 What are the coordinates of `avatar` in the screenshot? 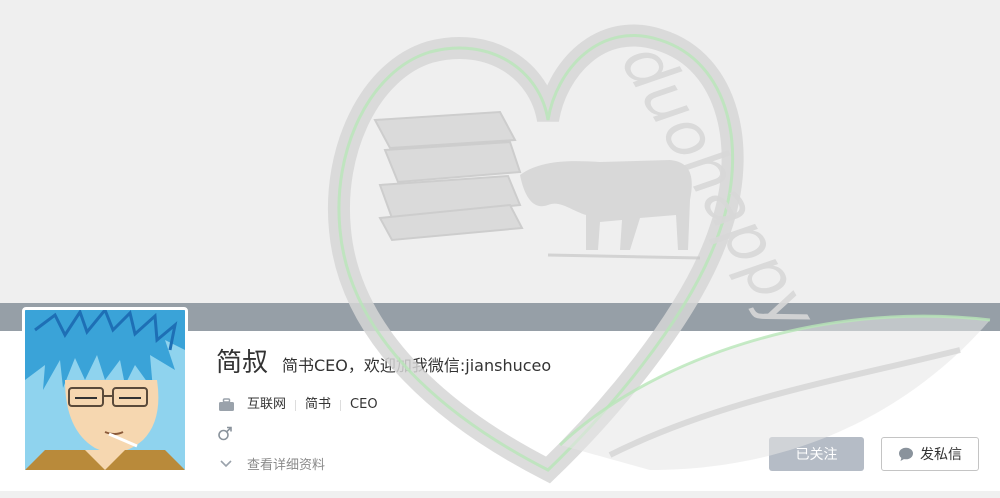 It's located at (105, 390).